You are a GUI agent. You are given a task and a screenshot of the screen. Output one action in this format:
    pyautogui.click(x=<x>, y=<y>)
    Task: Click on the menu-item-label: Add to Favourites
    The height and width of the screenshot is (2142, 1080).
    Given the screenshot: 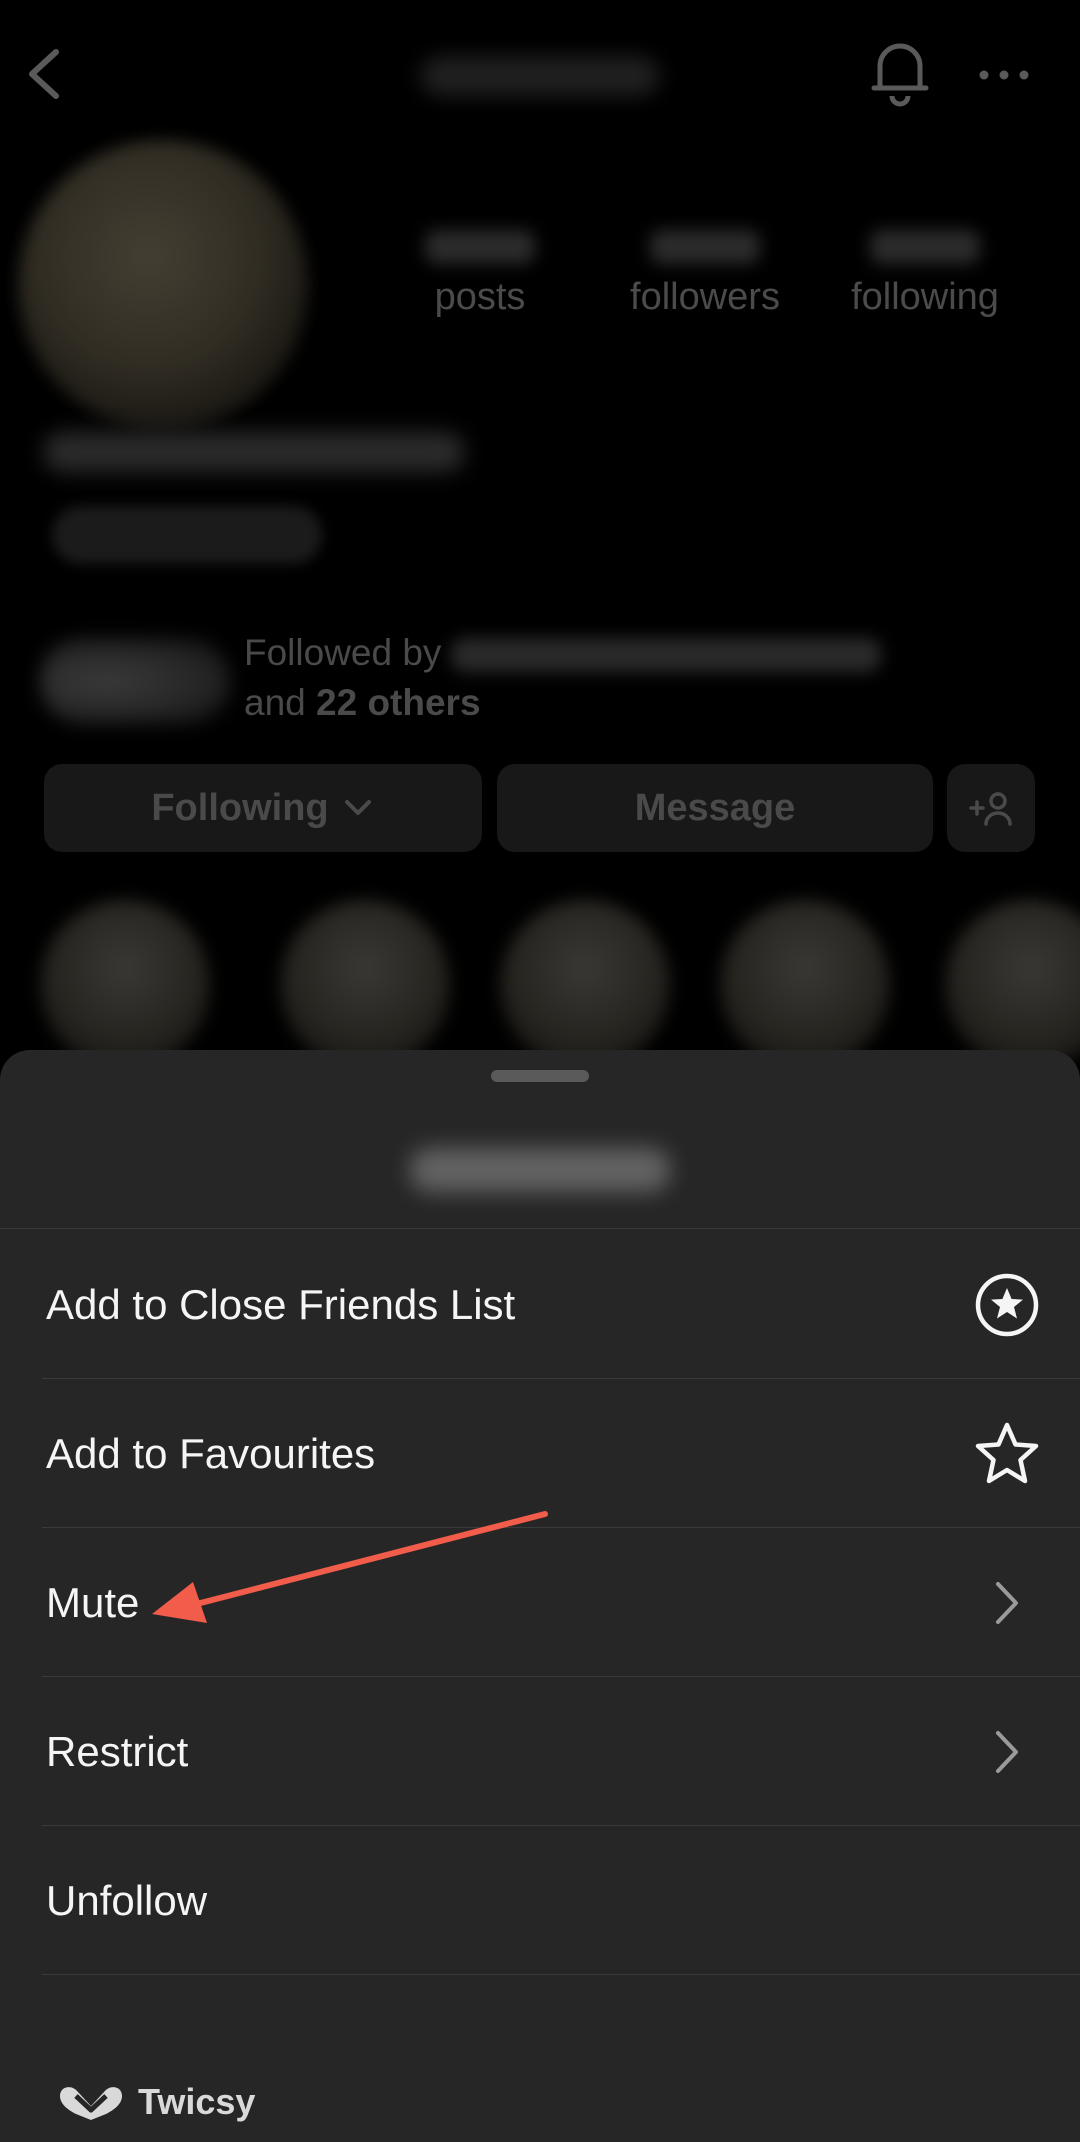 What is the action you would take?
    pyautogui.click(x=211, y=1453)
    